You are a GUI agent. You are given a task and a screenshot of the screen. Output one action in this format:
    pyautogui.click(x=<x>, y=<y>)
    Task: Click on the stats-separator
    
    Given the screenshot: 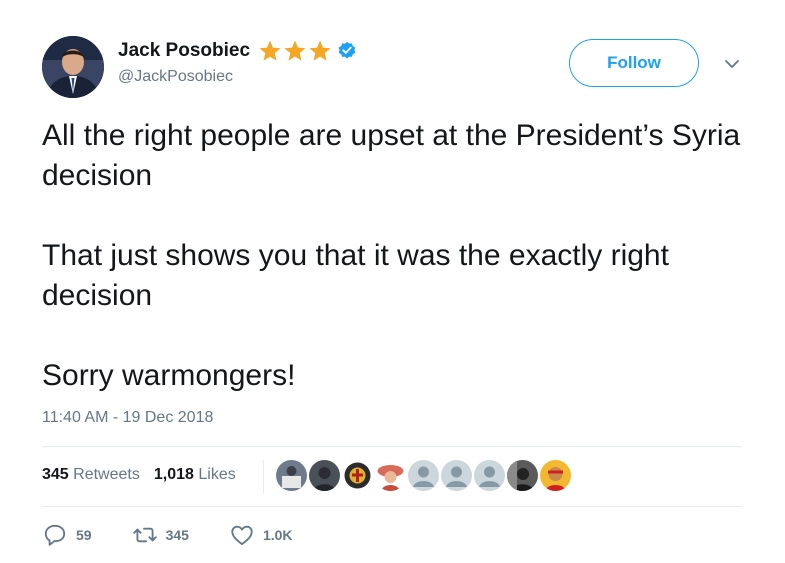 What is the action you would take?
    pyautogui.click(x=263, y=477)
    